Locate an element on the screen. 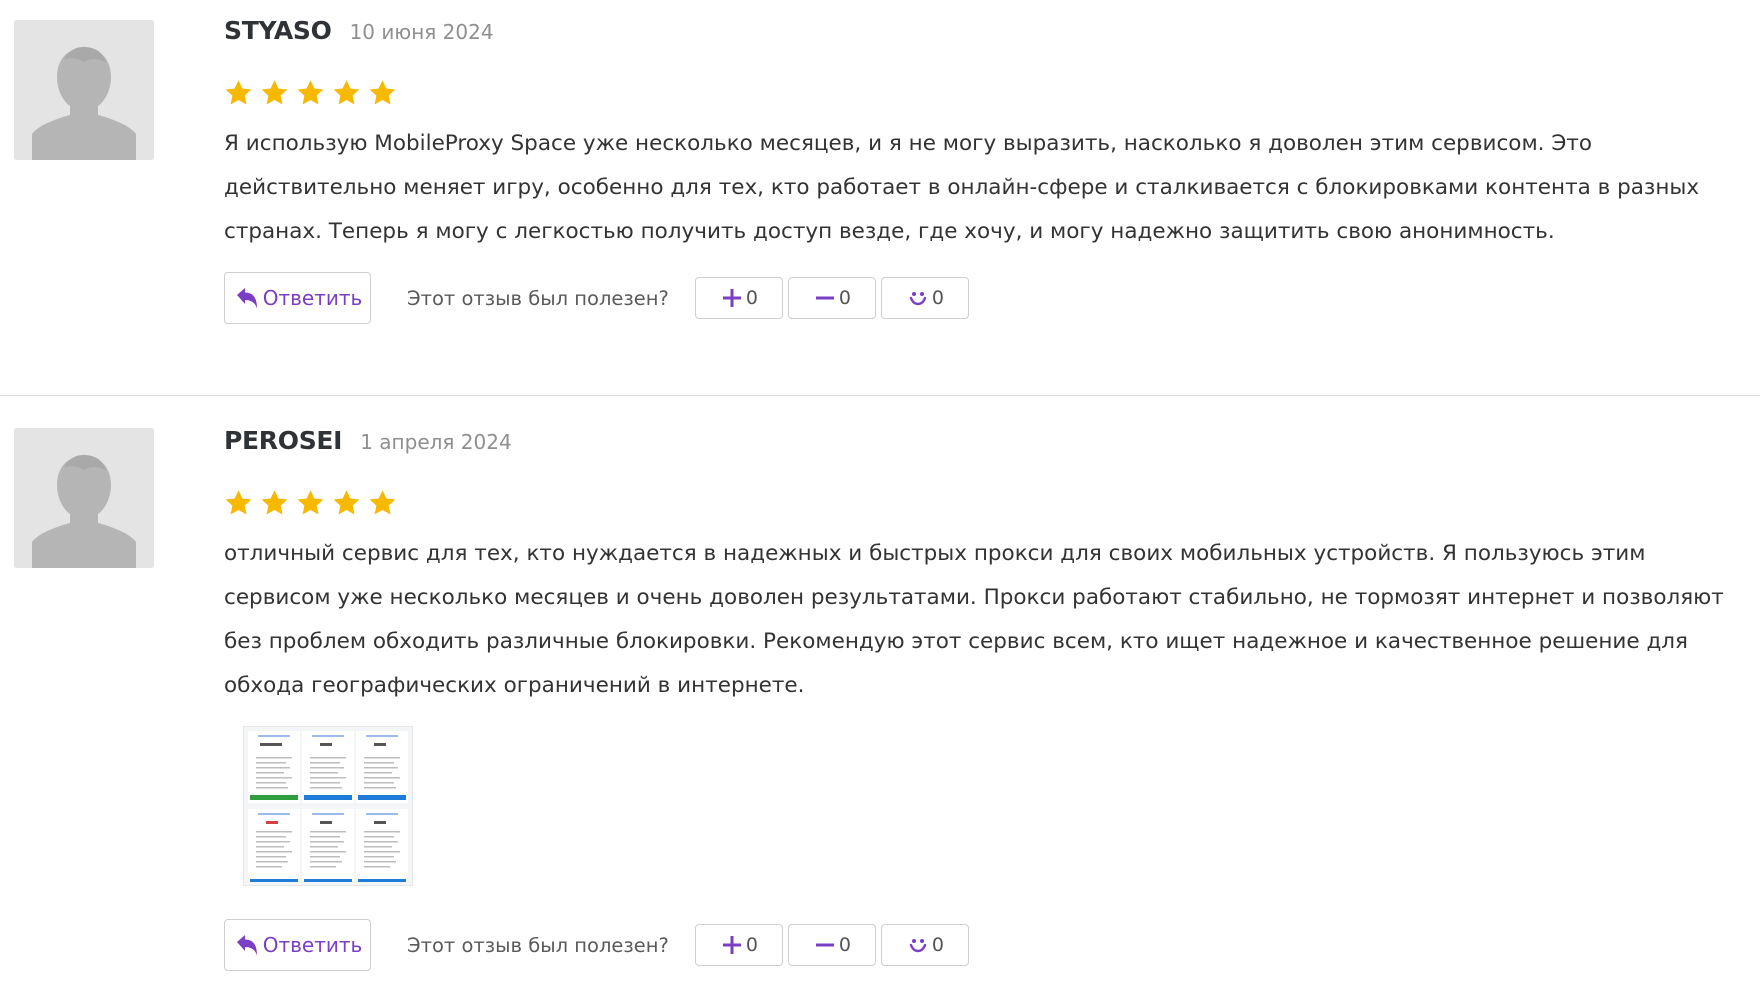 Image resolution: width=1760 pixels, height=1002 pixels. review-header: PEROSEI 1 апреля 2024 is located at coordinates (368, 440).